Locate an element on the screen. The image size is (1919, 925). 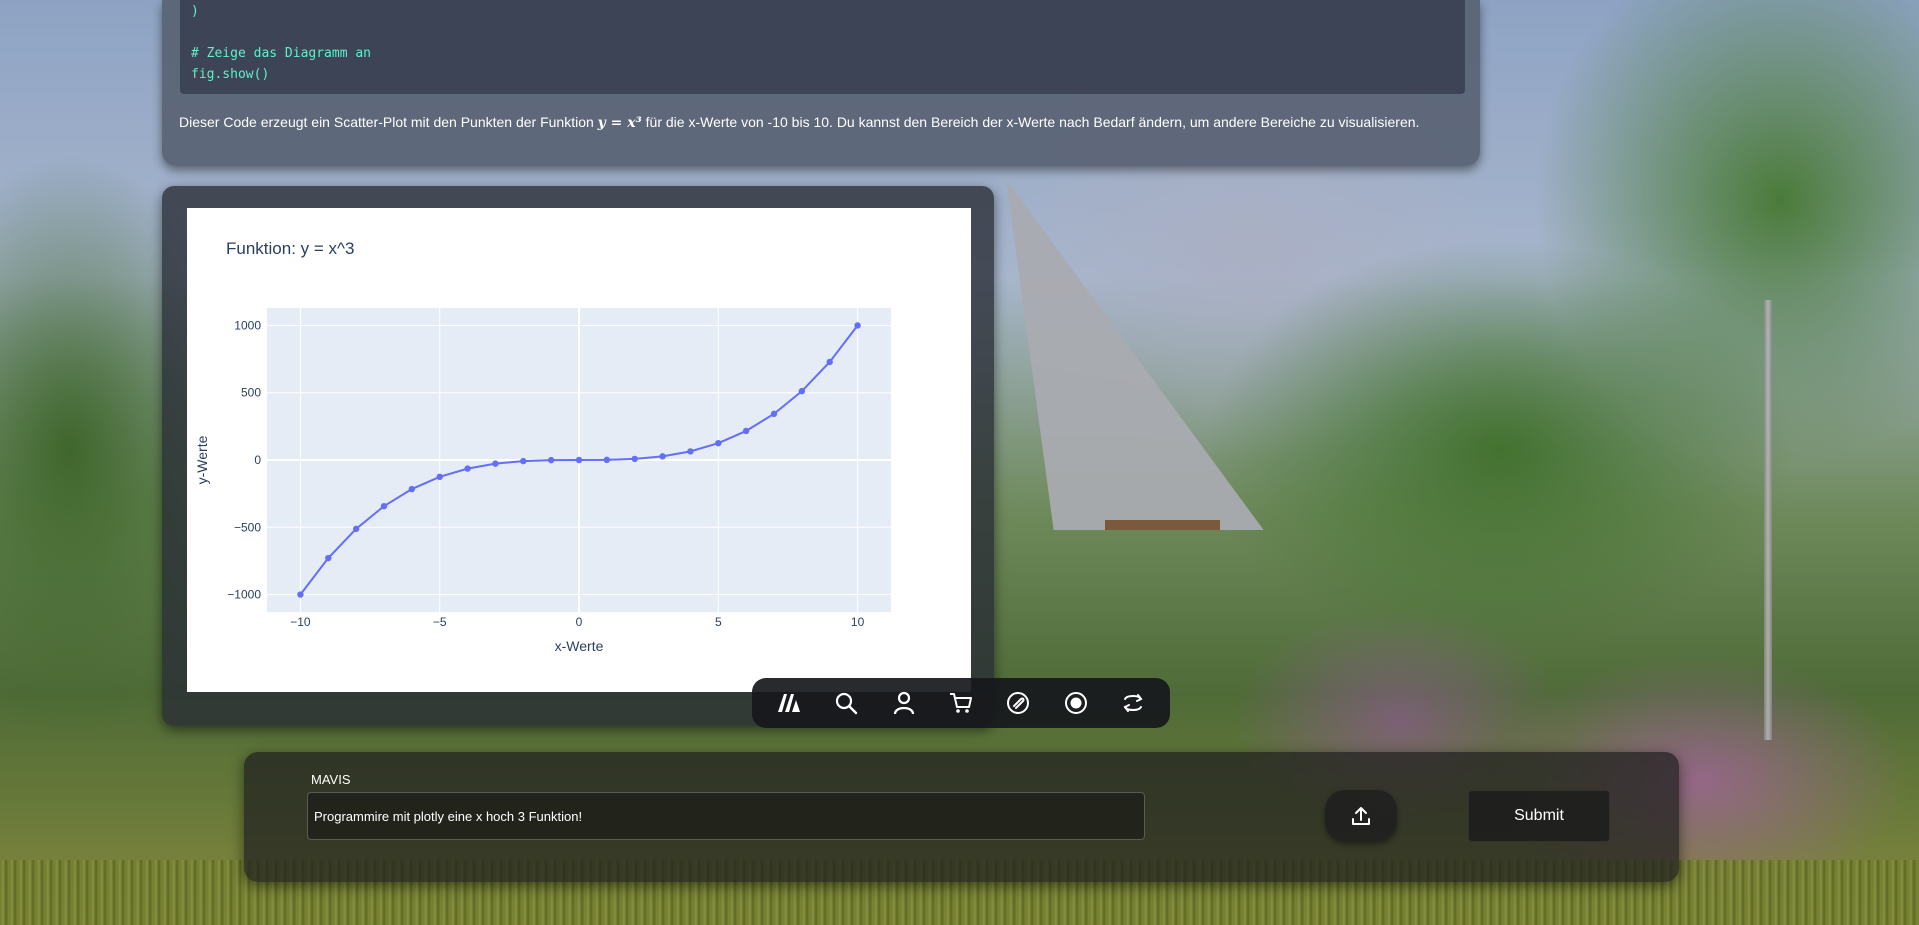
attach-icon-graphic is located at coordinates (1018, 703).